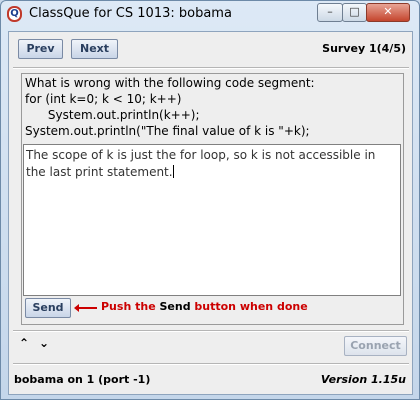 This screenshot has height=400, width=420. What do you see at coordinates (330, 12) in the screenshot?
I see `minimize-button: –` at bounding box center [330, 12].